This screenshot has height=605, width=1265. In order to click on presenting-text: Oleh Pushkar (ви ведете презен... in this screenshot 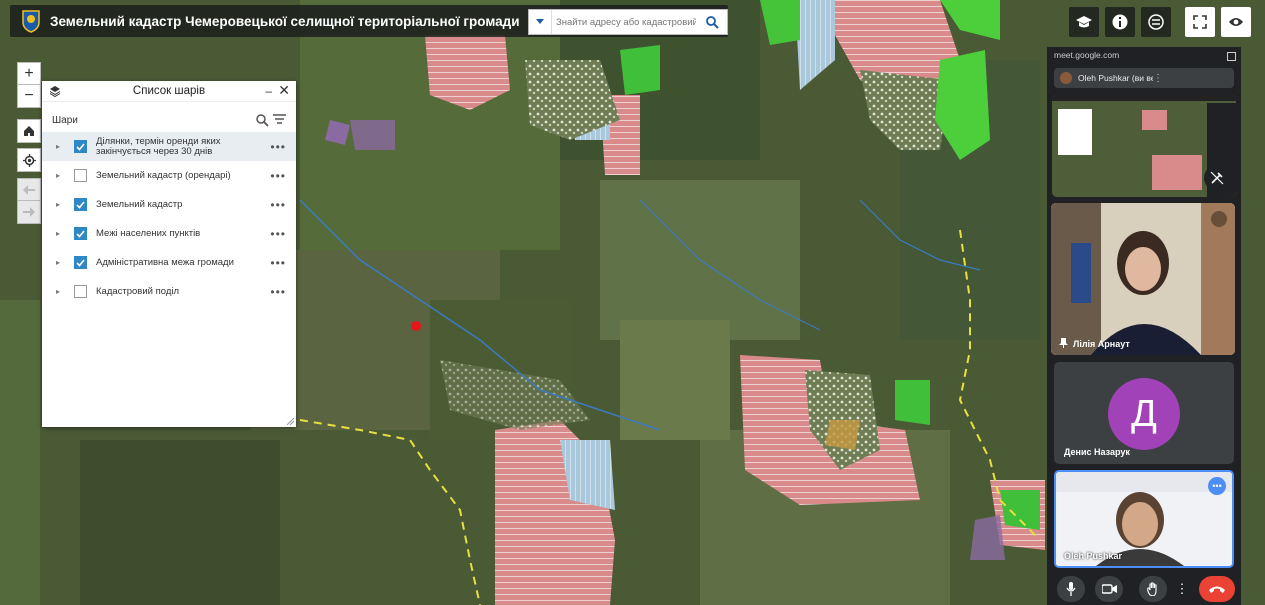, I will do `click(1115, 78)`.